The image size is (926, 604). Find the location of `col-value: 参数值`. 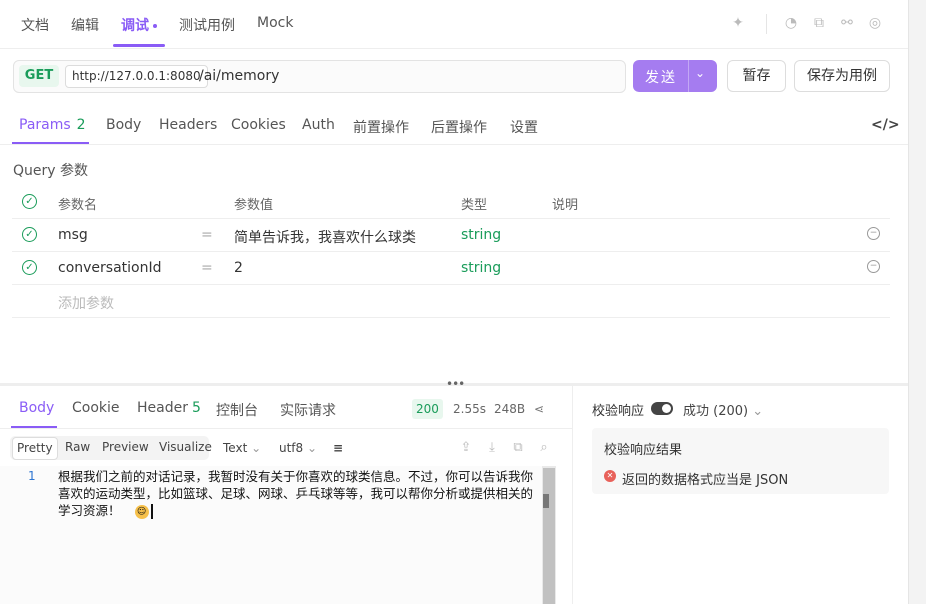

col-value: 参数值 is located at coordinates (254, 205).